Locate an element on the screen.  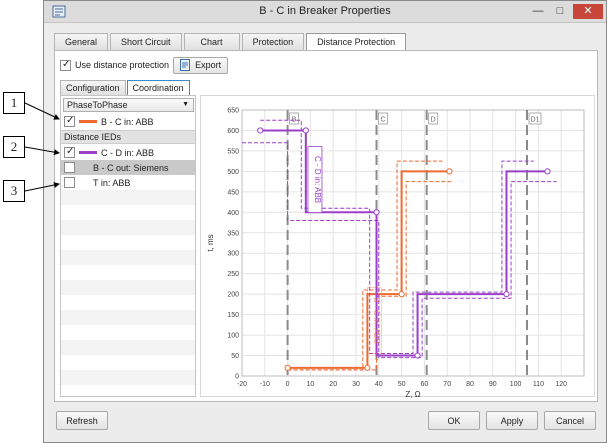
window-title: B - C in Breaker Properties is located at coordinates (325, 11).